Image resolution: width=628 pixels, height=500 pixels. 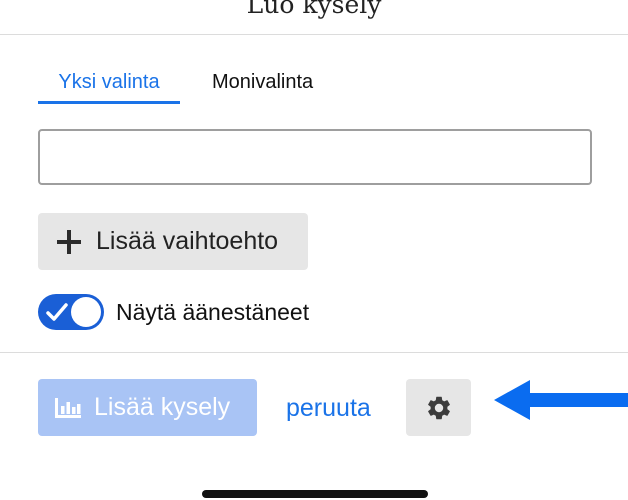 I want to click on dialog-title: Luo kysely, so click(x=314, y=9).